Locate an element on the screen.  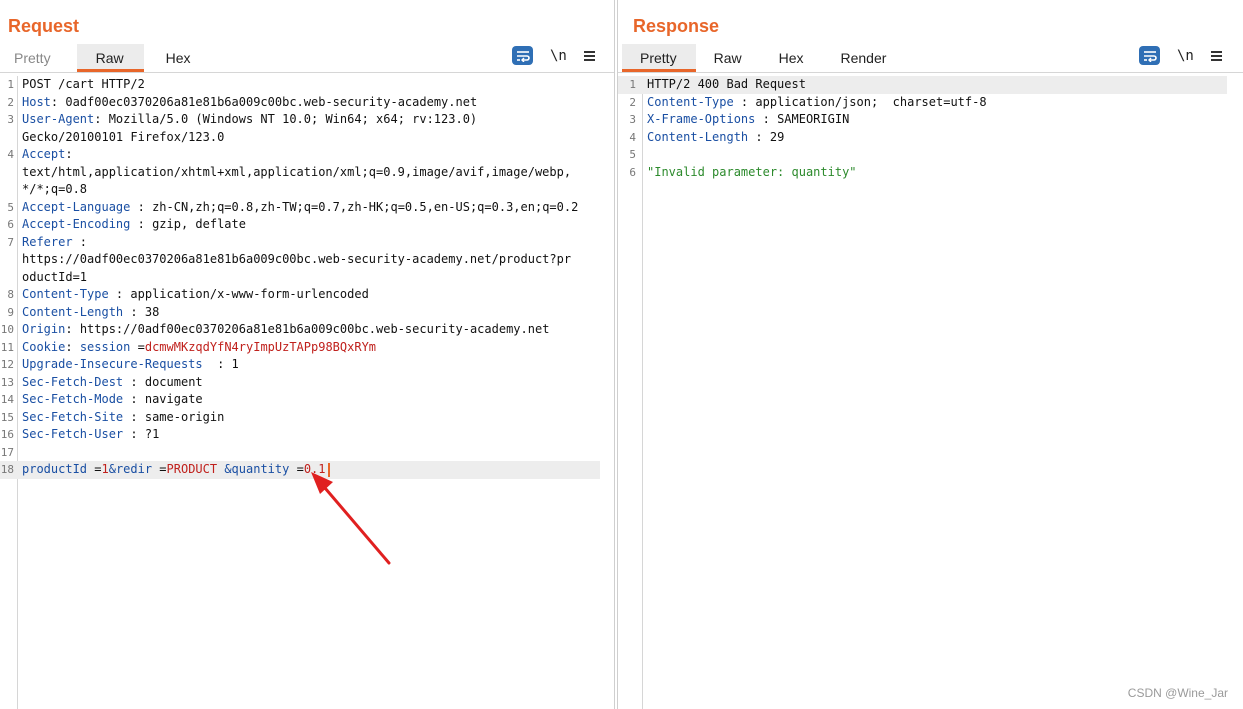
request-show-newlines-button: \n is located at coordinates (558, 56).